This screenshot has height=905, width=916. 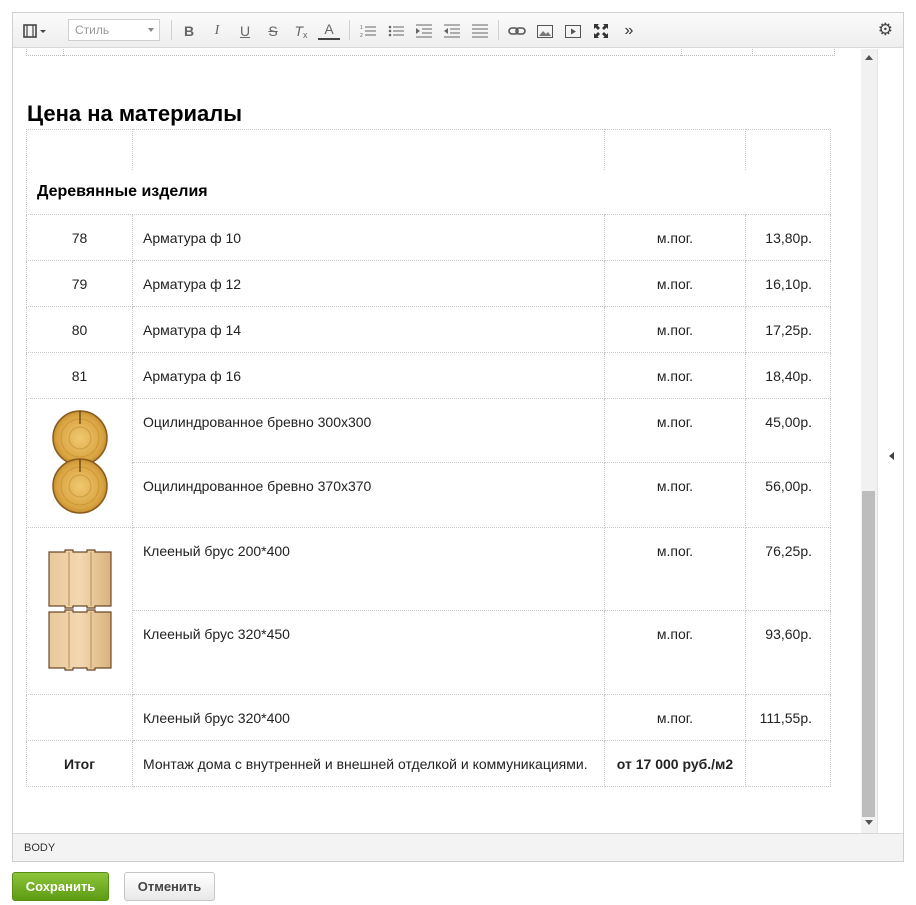 I want to click on table-row: 79 Арматура ф 12 м.пог. 16,10р., so click(x=428, y=283).